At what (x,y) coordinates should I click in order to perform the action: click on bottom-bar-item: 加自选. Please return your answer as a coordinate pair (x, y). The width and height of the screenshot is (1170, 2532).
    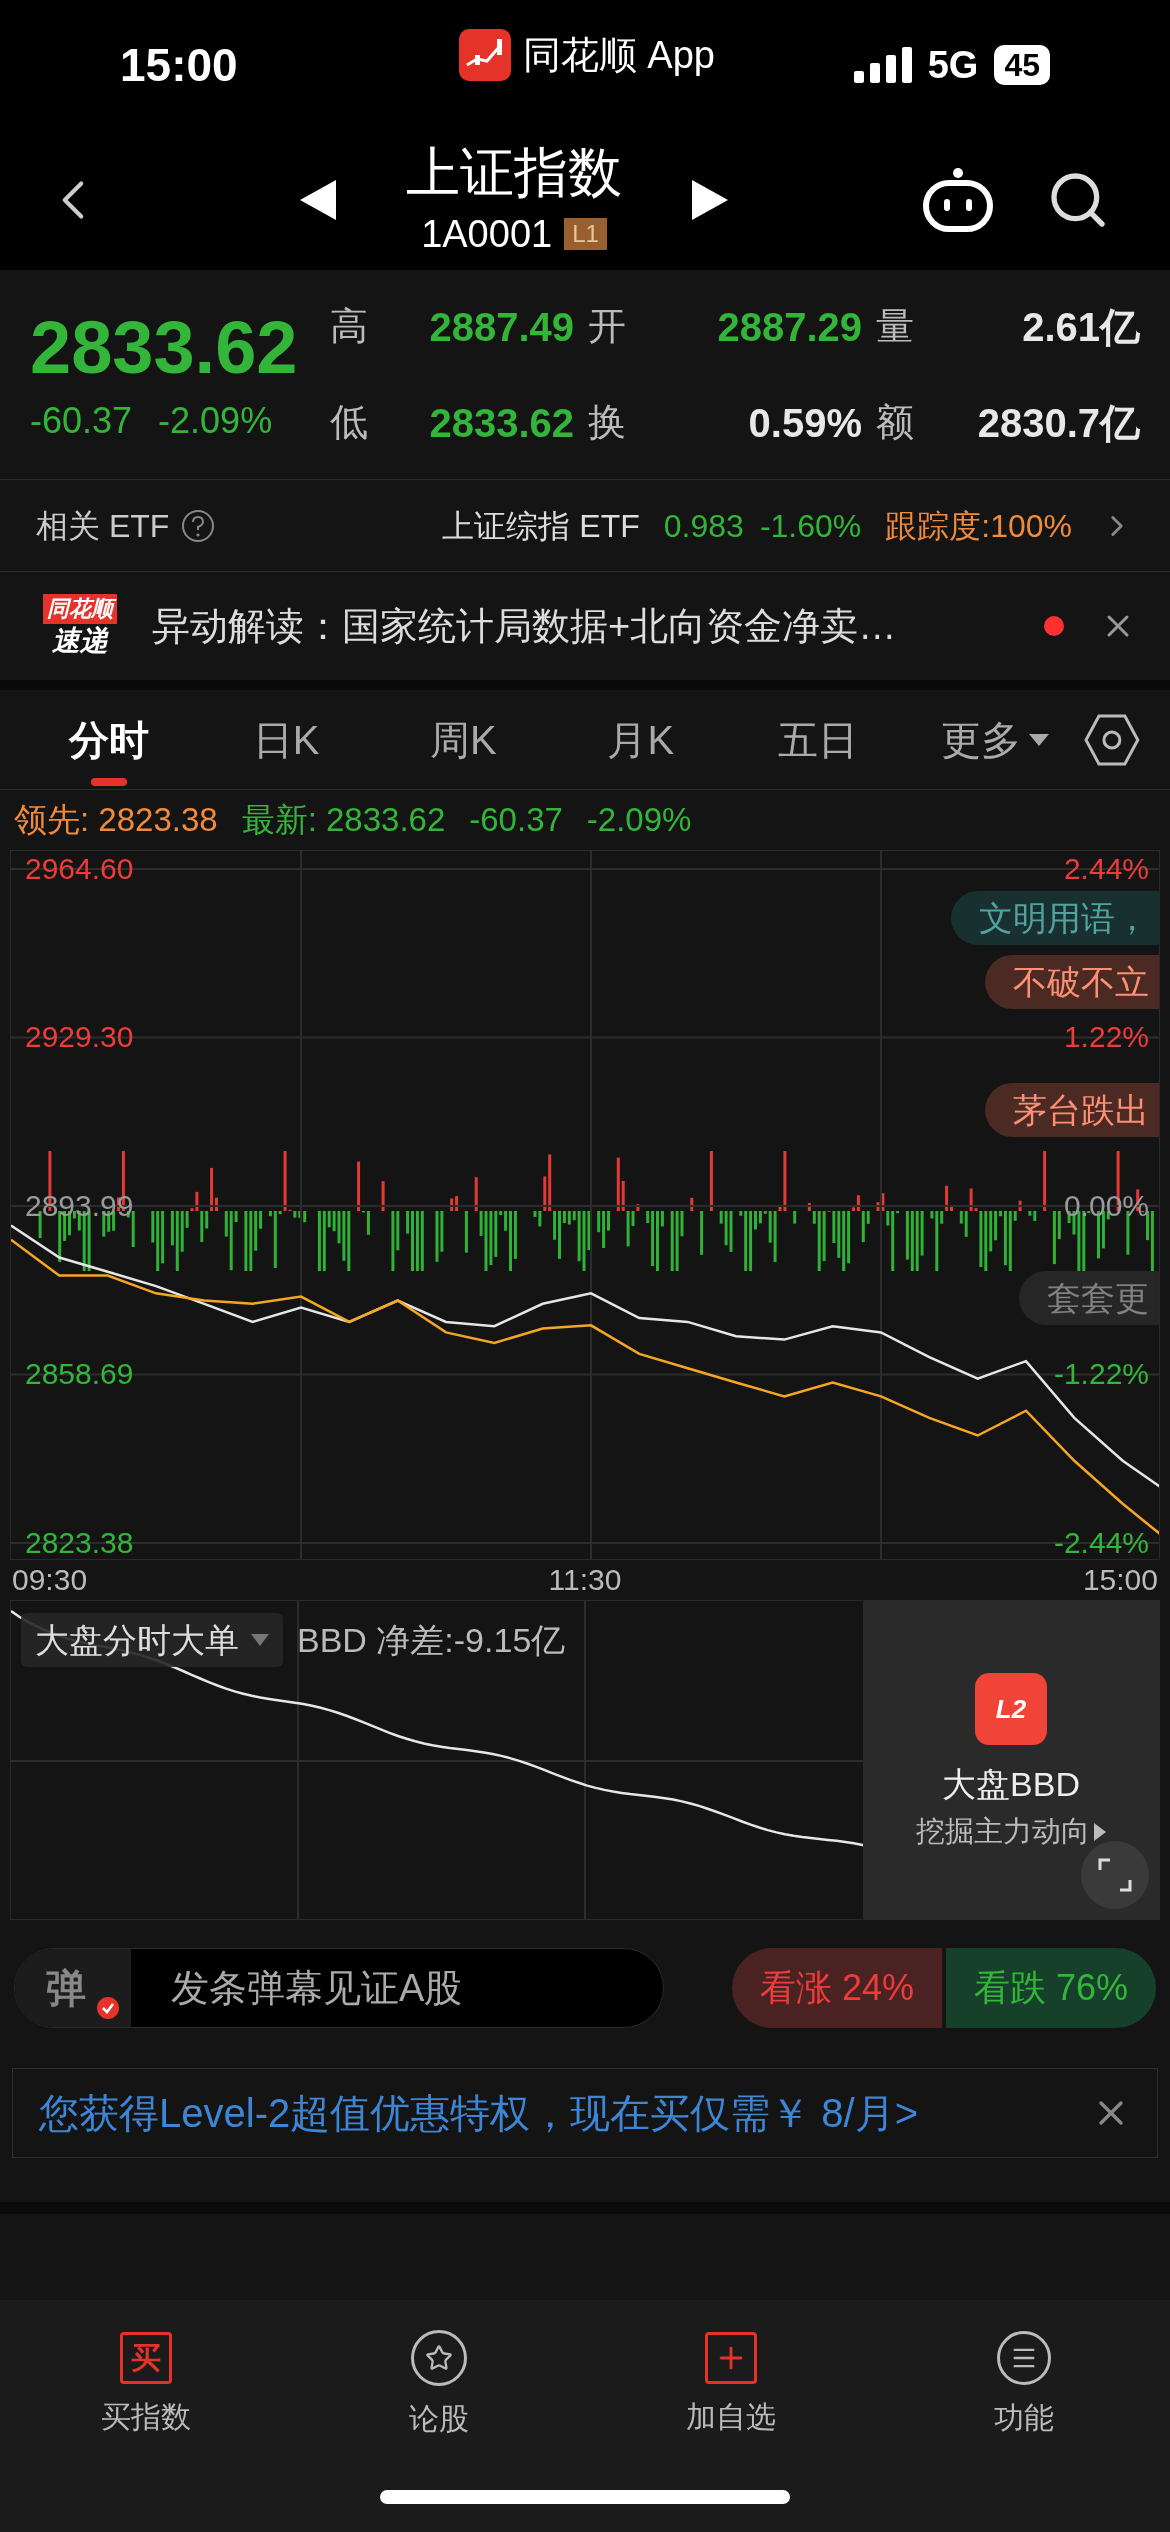
    Looking at the image, I should click on (731, 2385).